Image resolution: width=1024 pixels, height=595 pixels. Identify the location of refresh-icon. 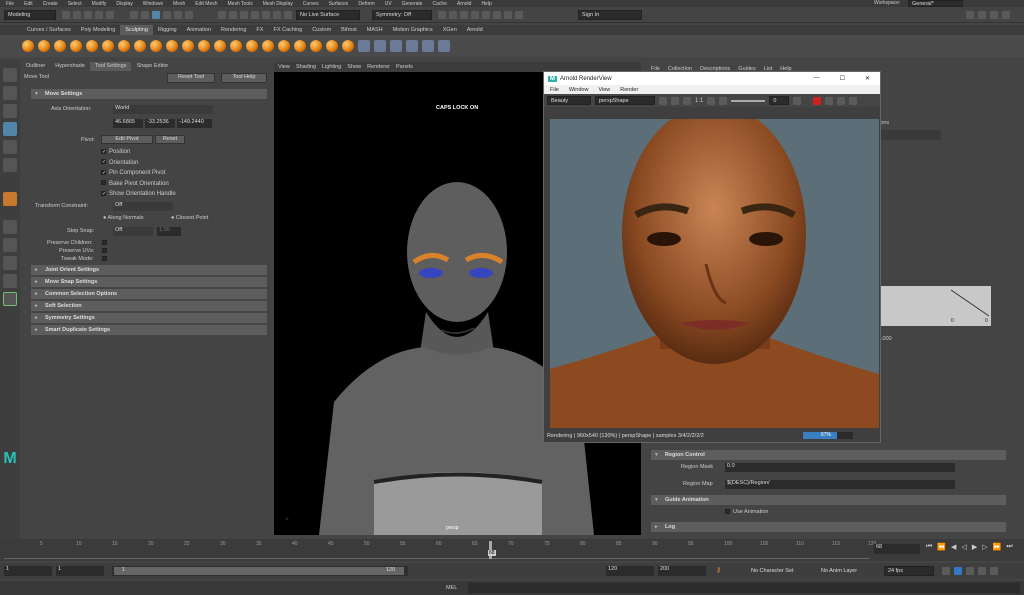
(675, 100).